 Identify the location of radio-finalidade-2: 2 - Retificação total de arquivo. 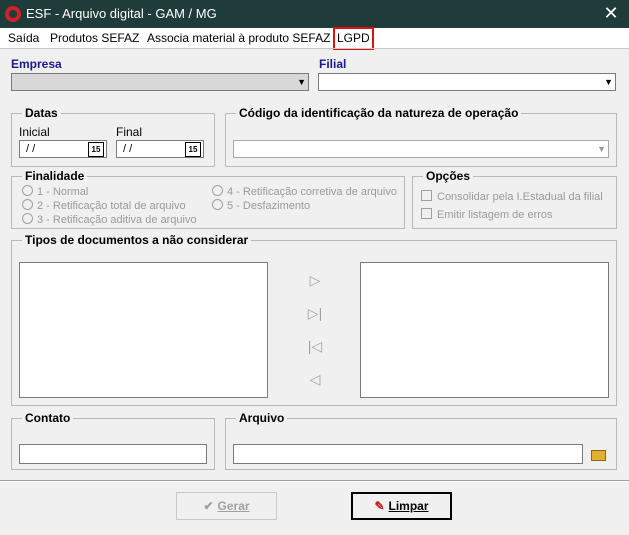
(104, 205).